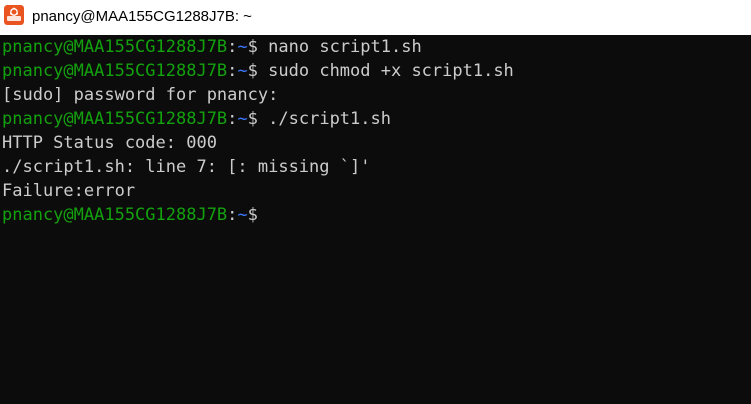 The image size is (751, 404). What do you see at coordinates (324, 119) in the screenshot?
I see `command-text: ./script1.sh` at bounding box center [324, 119].